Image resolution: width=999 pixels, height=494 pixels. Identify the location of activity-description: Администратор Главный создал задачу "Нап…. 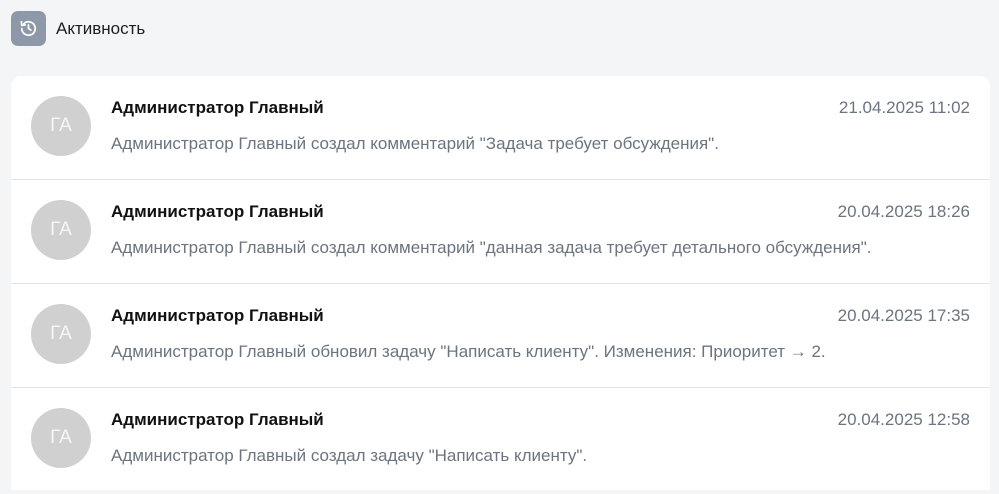
(349, 455).